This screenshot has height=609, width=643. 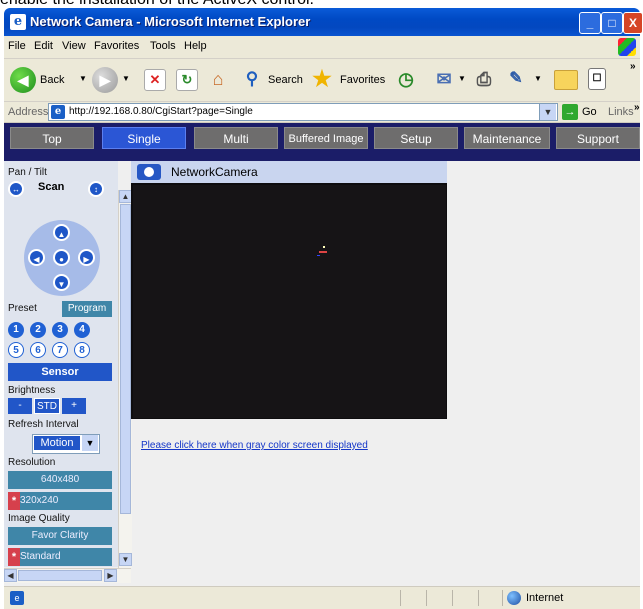 I want to click on program-button: Program, so click(x=87, y=309).